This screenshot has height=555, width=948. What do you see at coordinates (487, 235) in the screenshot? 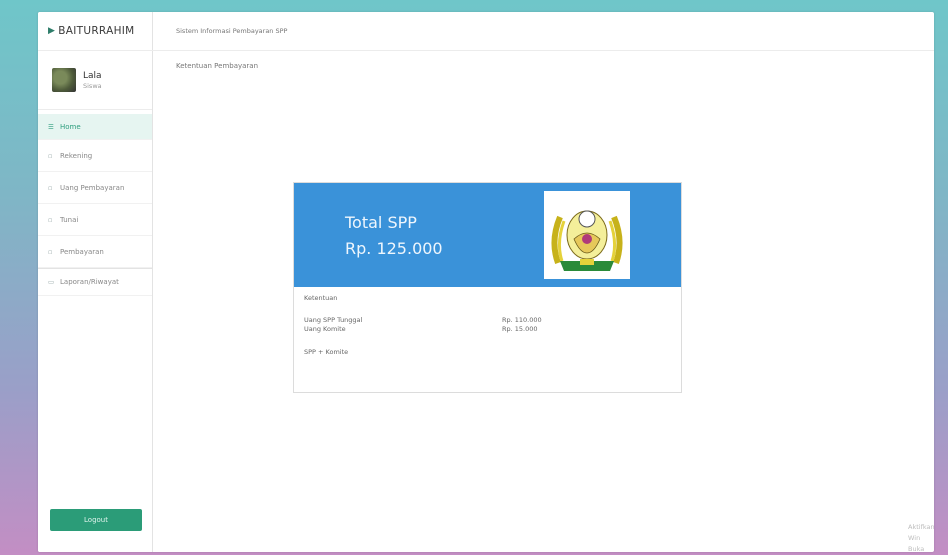
I see `card-header: Total SPP Rp. 125.000` at bounding box center [487, 235].